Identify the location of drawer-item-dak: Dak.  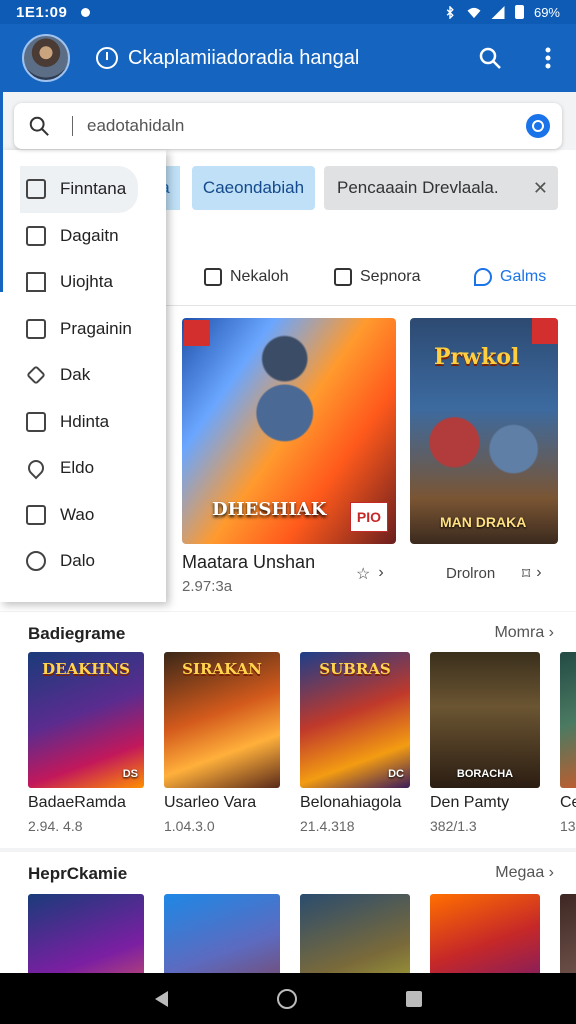
(83, 375).